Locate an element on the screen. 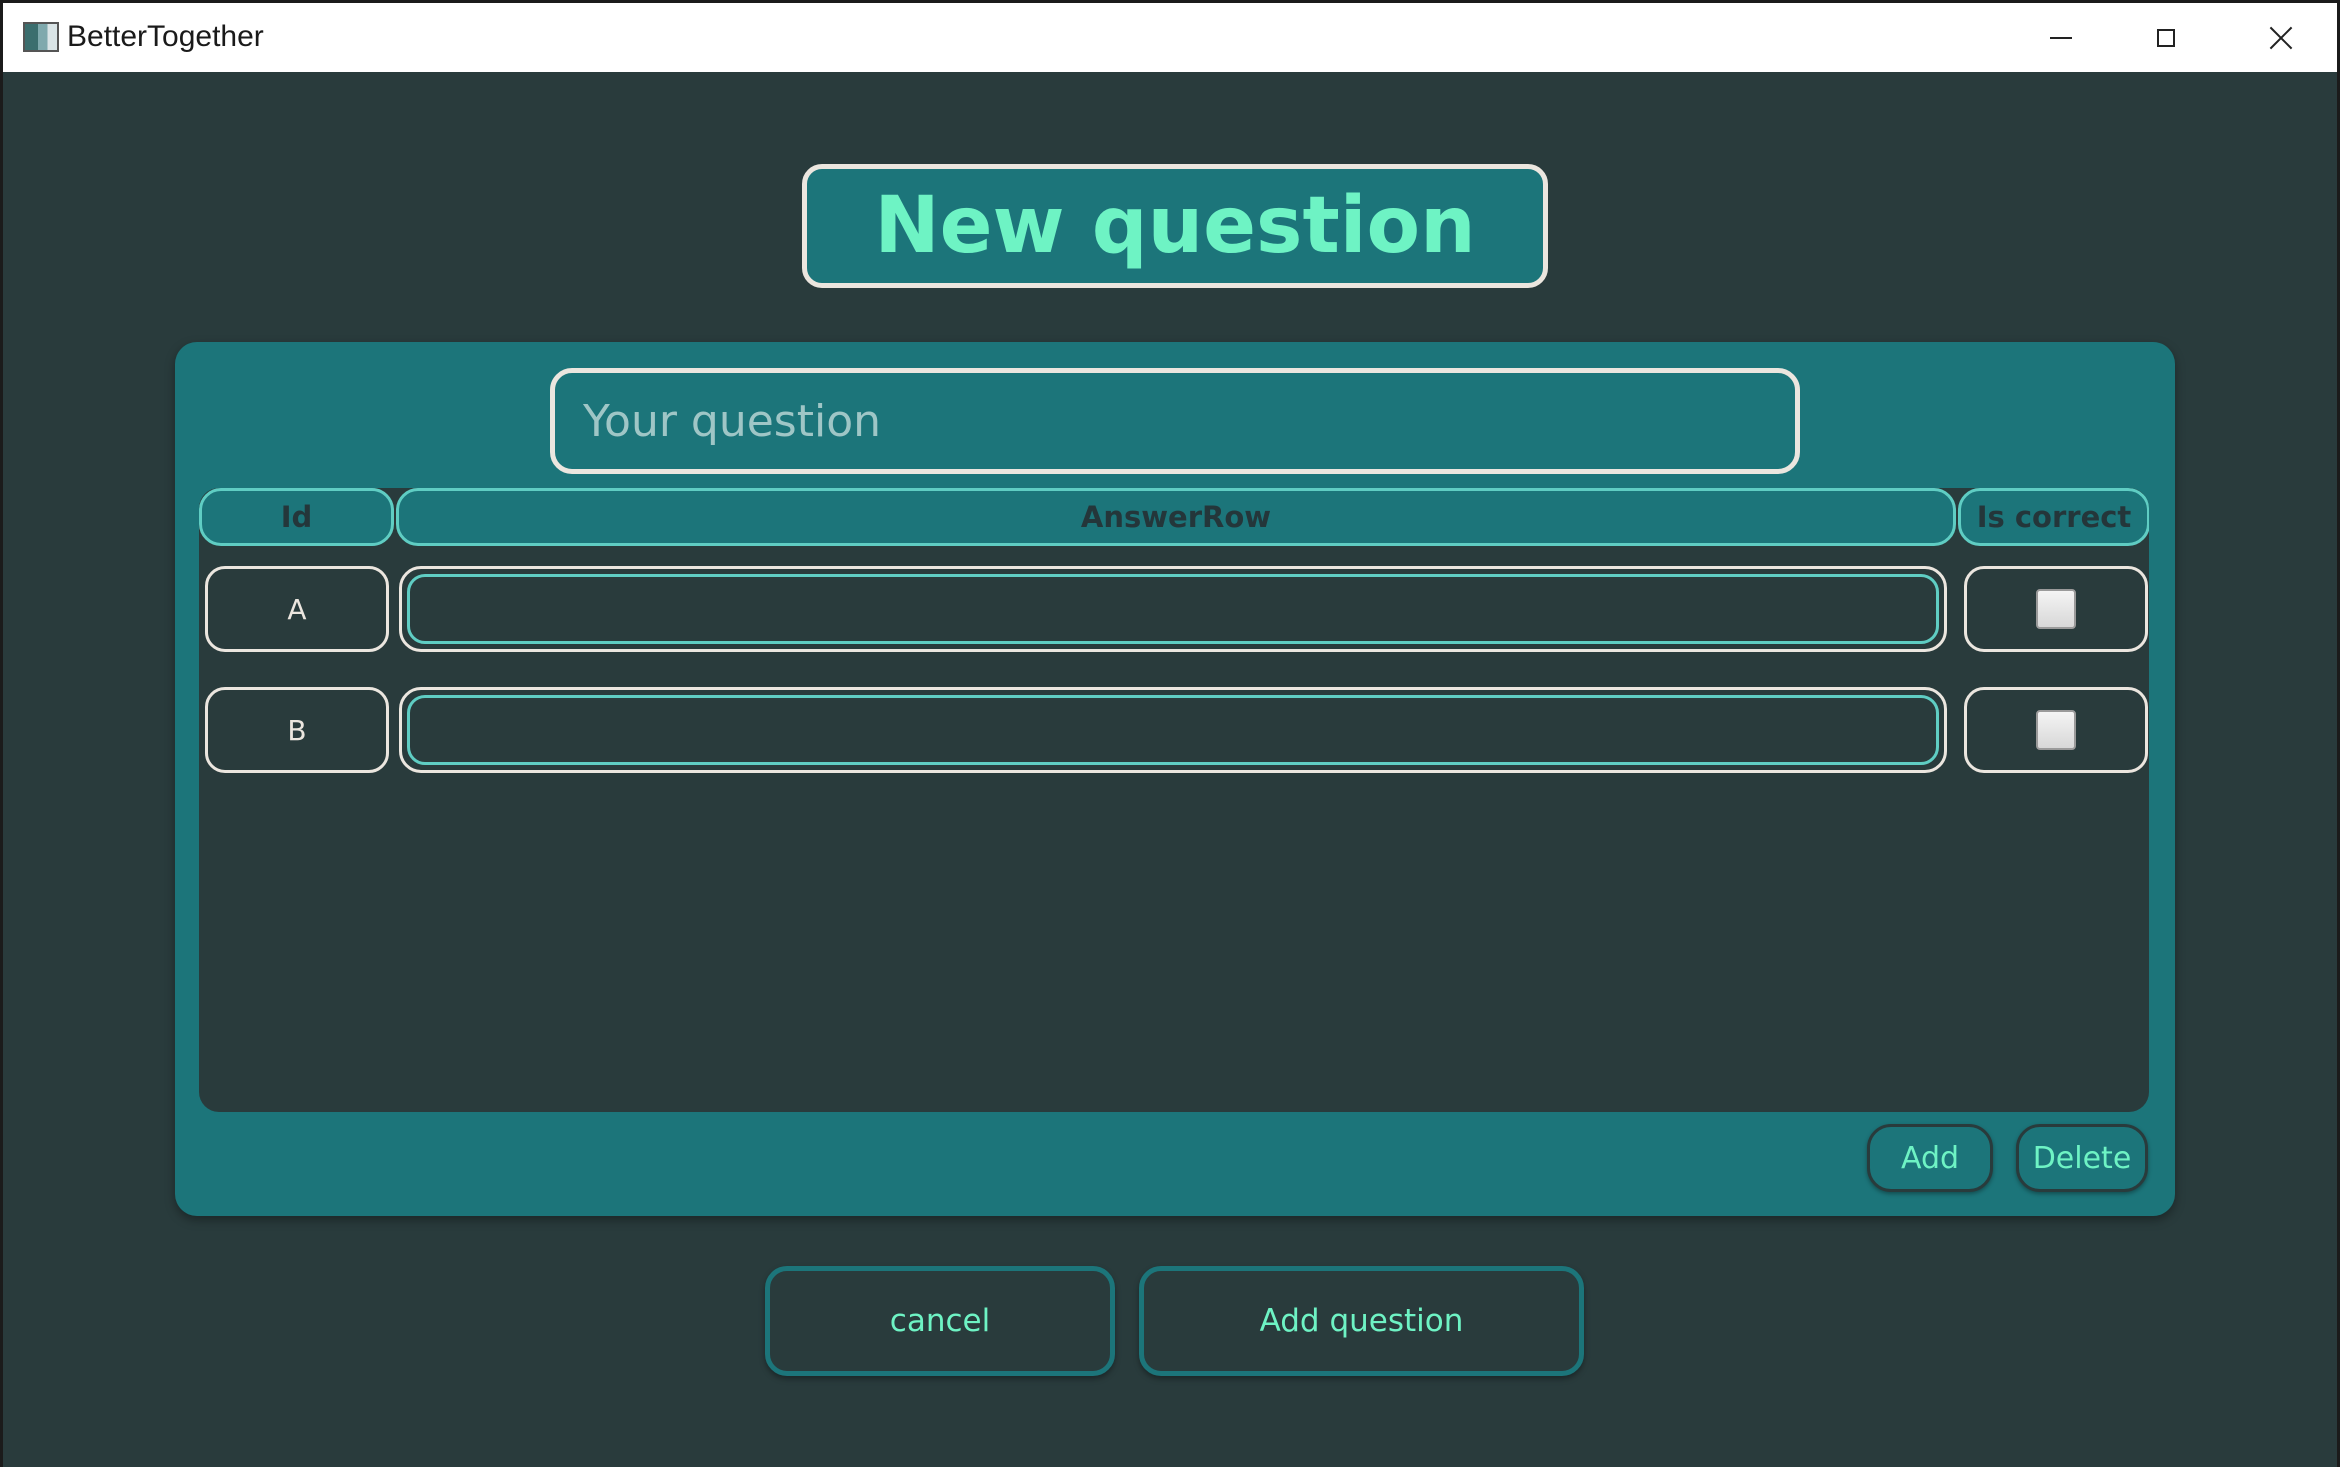 This screenshot has width=2340, height=1467. page-title: New question is located at coordinates (1175, 226).